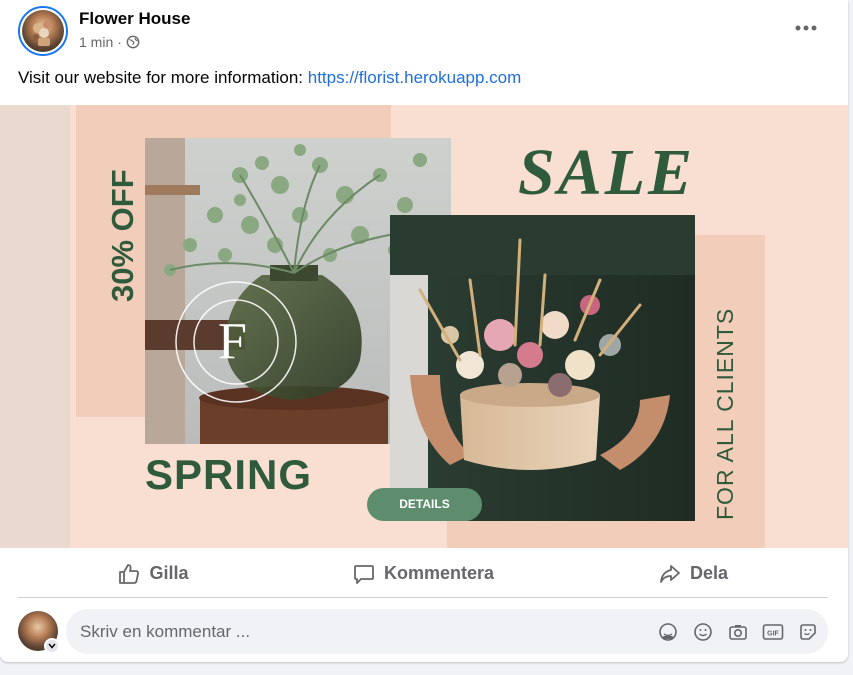 The height and width of the screenshot is (675, 853). Describe the element at coordinates (607, 172) in the screenshot. I see `sale-headline: SALE` at that location.